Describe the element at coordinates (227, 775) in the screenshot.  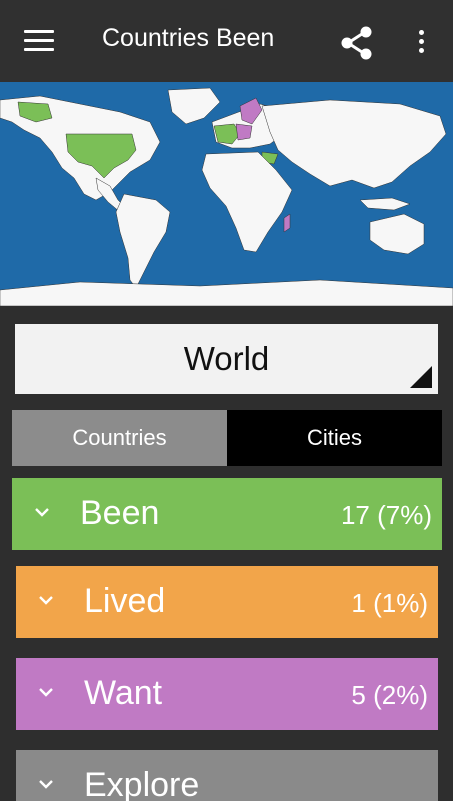
I see `category-explore: Explore` at that location.